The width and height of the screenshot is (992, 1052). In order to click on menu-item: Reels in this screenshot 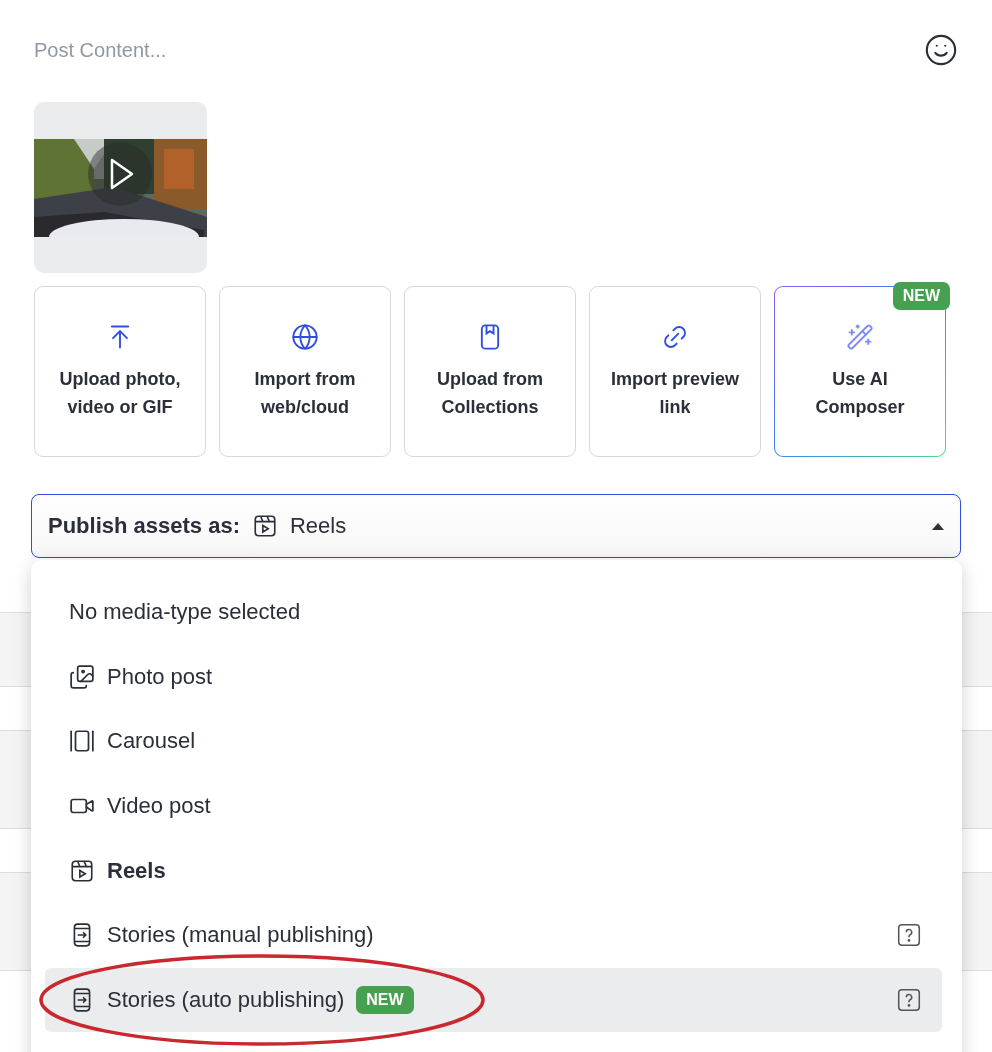, I will do `click(493, 870)`.